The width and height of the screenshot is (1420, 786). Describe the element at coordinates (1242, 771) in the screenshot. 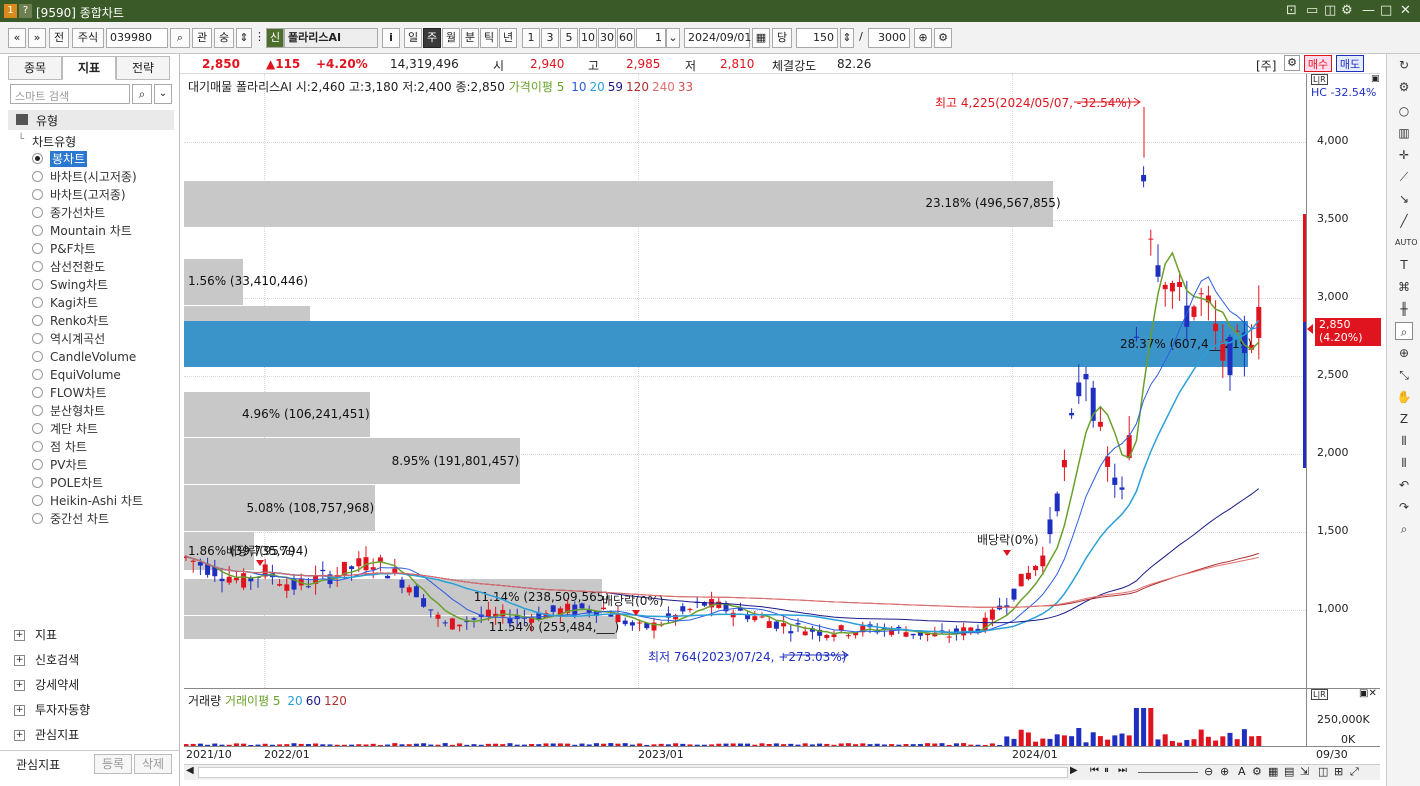

I see `font-icon: A` at that location.